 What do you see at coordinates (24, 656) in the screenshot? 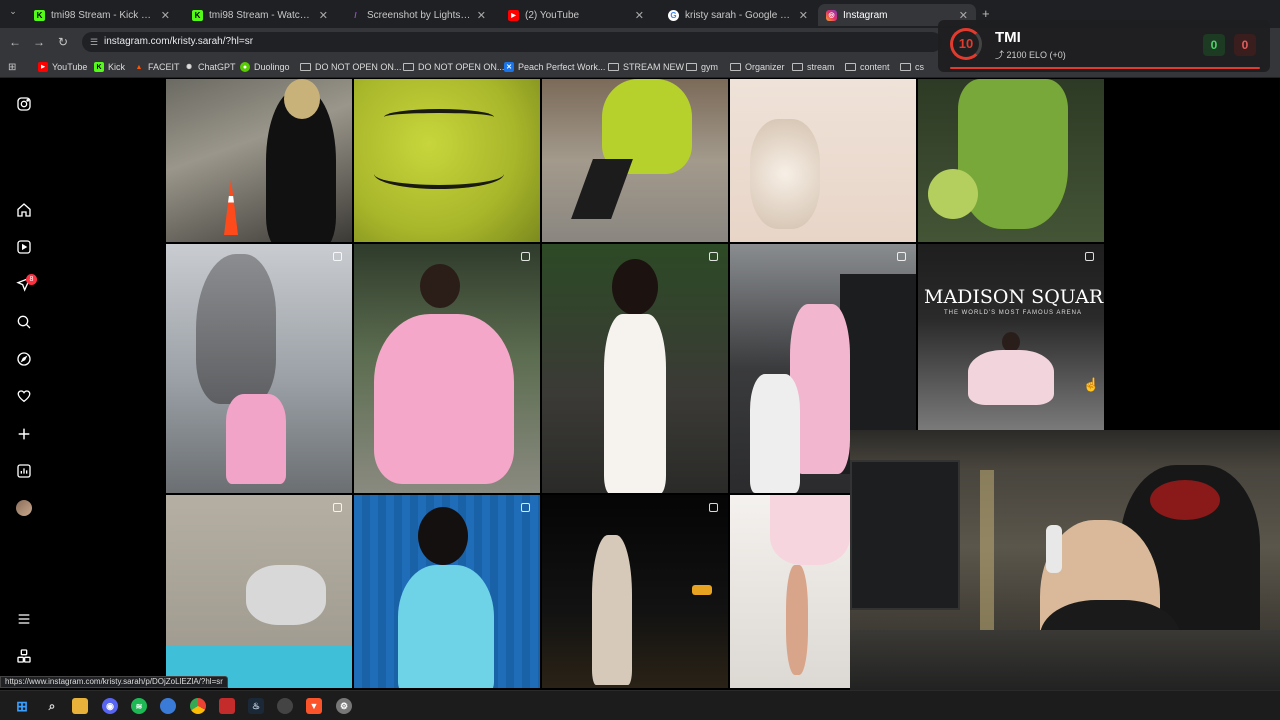
I see `also-from-meta-icon` at bounding box center [24, 656].